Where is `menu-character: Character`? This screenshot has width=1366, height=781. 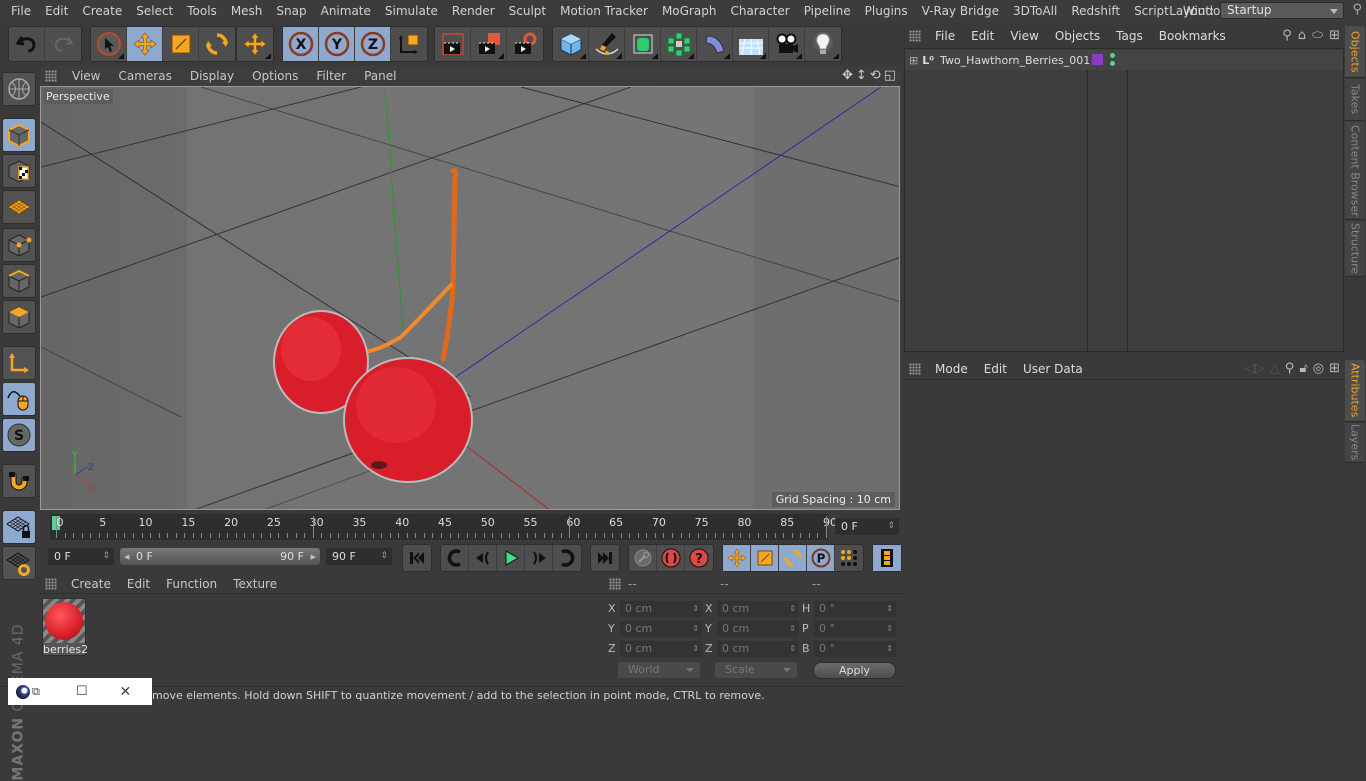 menu-character: Character is located at coordinates (759, 11).